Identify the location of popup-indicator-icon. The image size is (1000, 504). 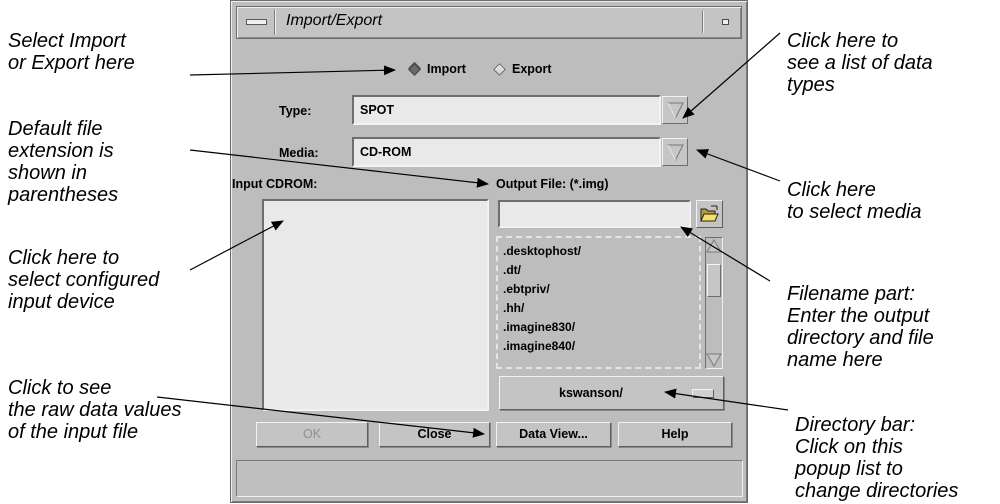
(703, 393).